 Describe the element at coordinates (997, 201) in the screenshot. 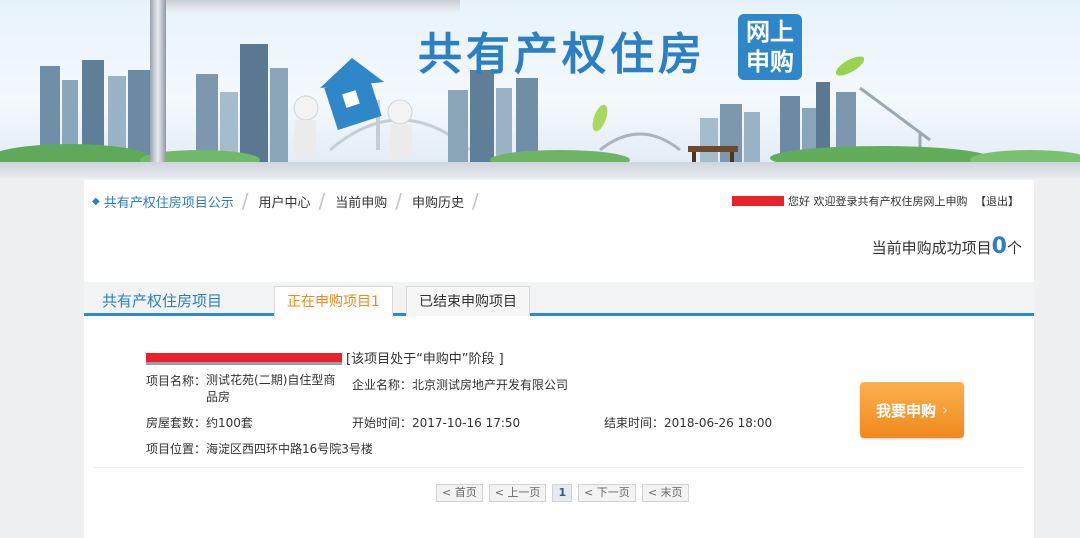

I see `logout-link: 【退出】` at that location.